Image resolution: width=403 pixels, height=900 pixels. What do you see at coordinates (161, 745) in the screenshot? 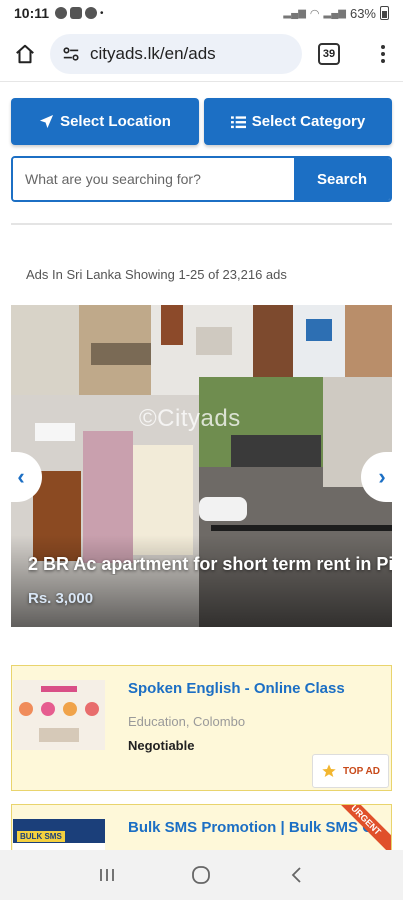
I see `ad-price: Negotiable` at bounding box center [161, 745].